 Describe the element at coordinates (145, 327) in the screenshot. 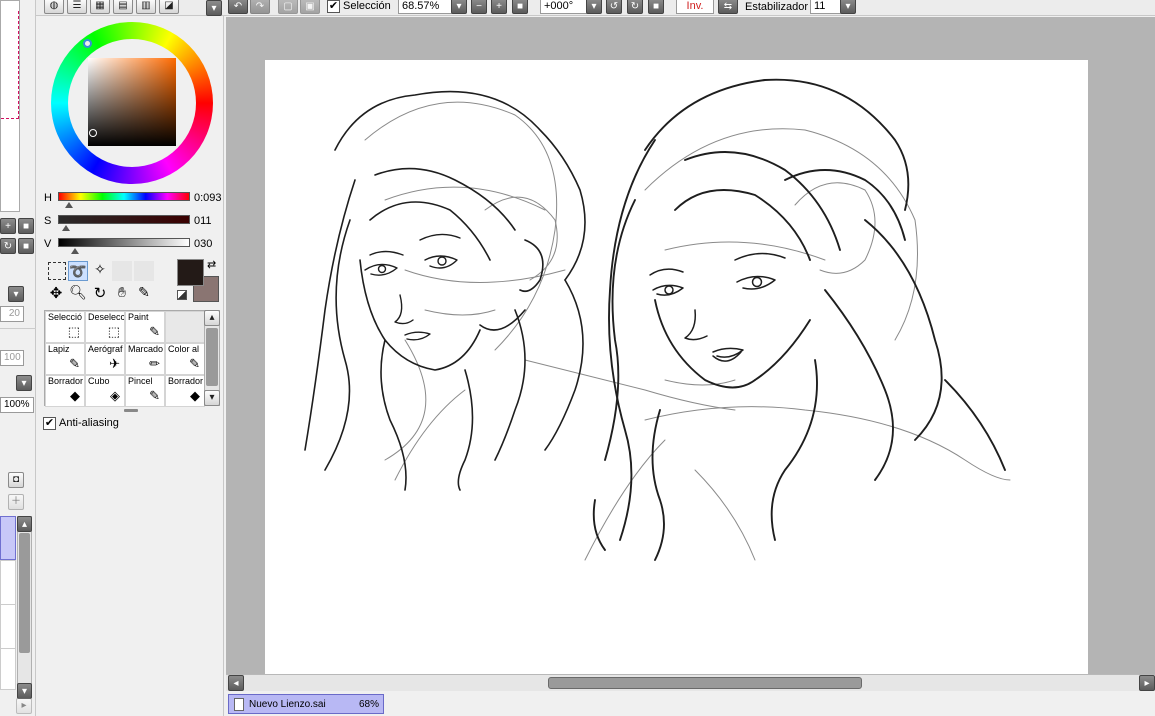

I see `tool-cell: Paint ✎` at that location.